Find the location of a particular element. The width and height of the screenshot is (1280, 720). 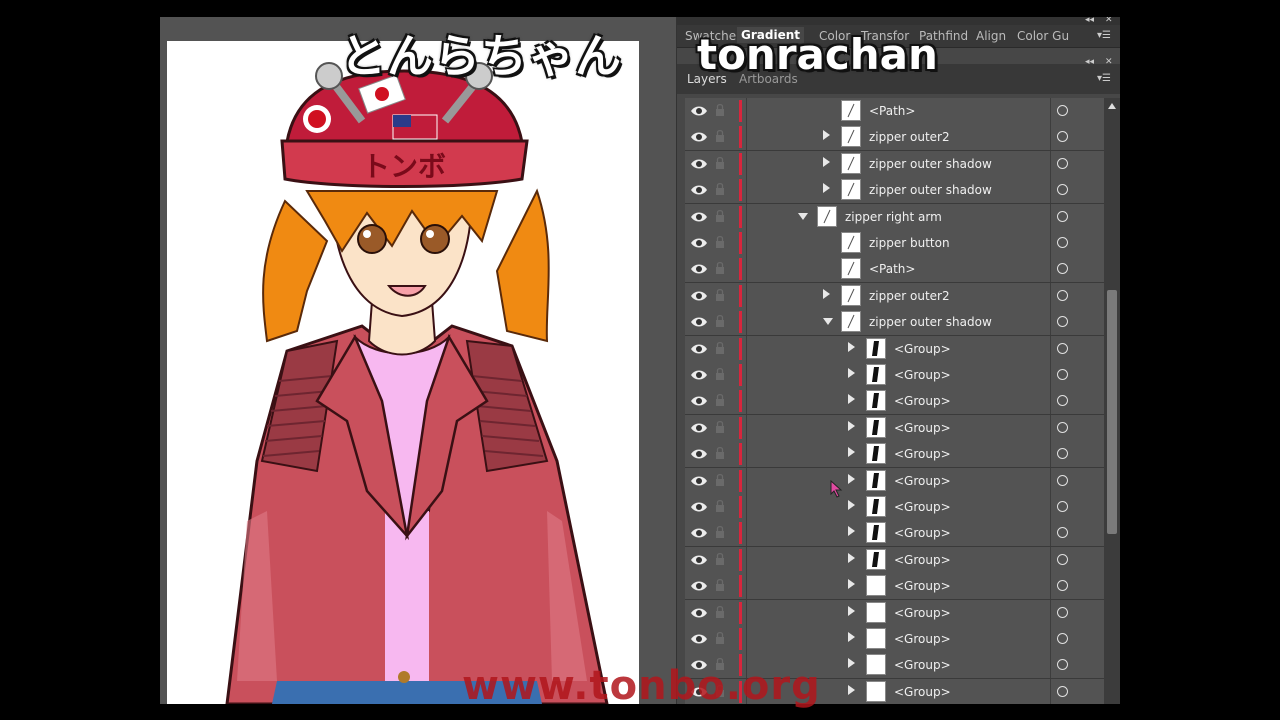

layer-name: <Path> is located at coordinates (892, 269).